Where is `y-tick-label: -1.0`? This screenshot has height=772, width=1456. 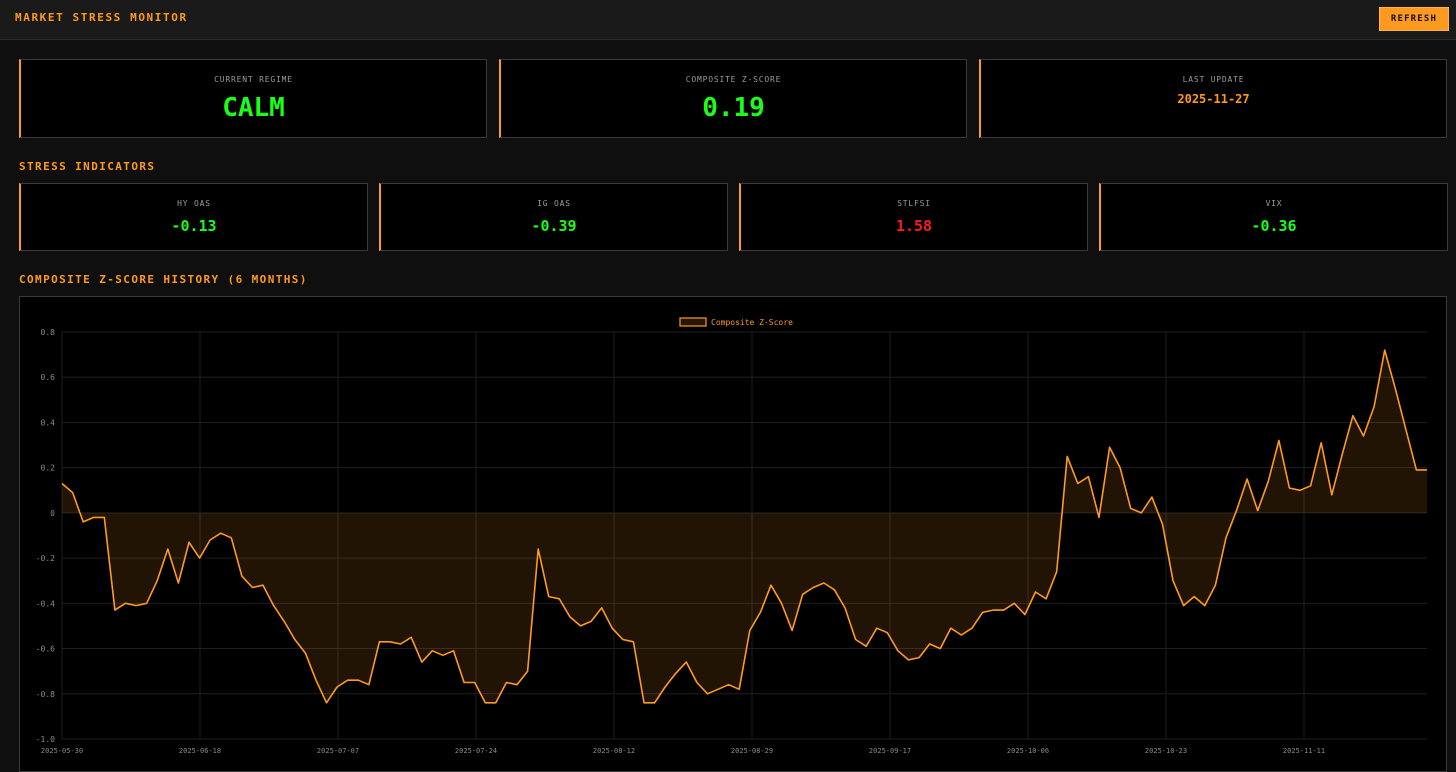 y-tick-label: -1.0 is located at coordinates (45, 739).